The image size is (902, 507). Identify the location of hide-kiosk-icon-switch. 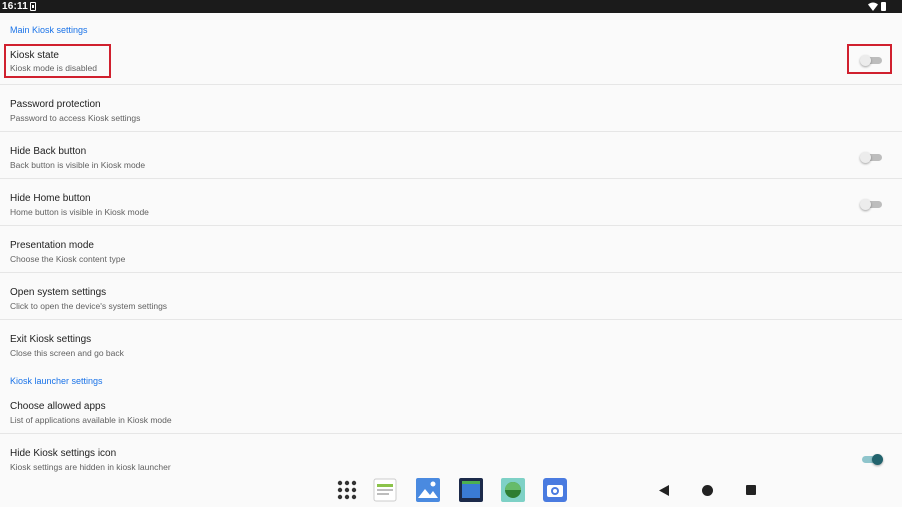
(871, 459).